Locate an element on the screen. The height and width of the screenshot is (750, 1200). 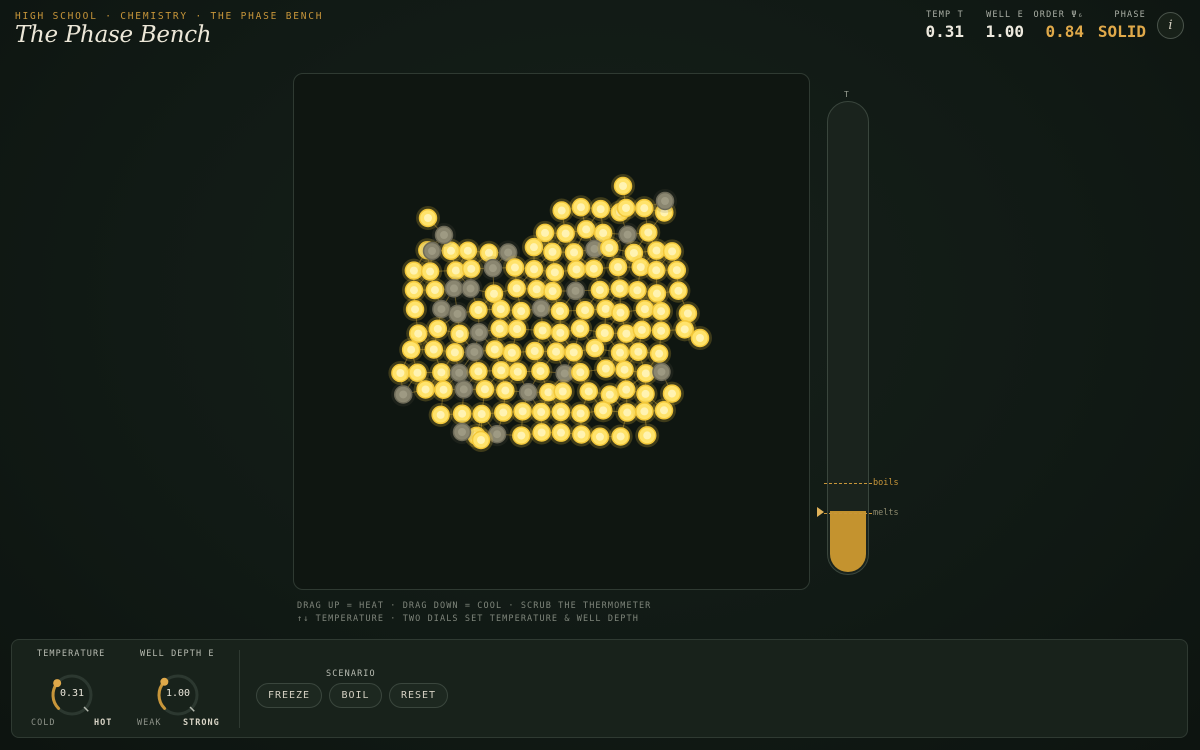
temperature-dial-label: TEMPERATURE is located at coordinates (71, 654).